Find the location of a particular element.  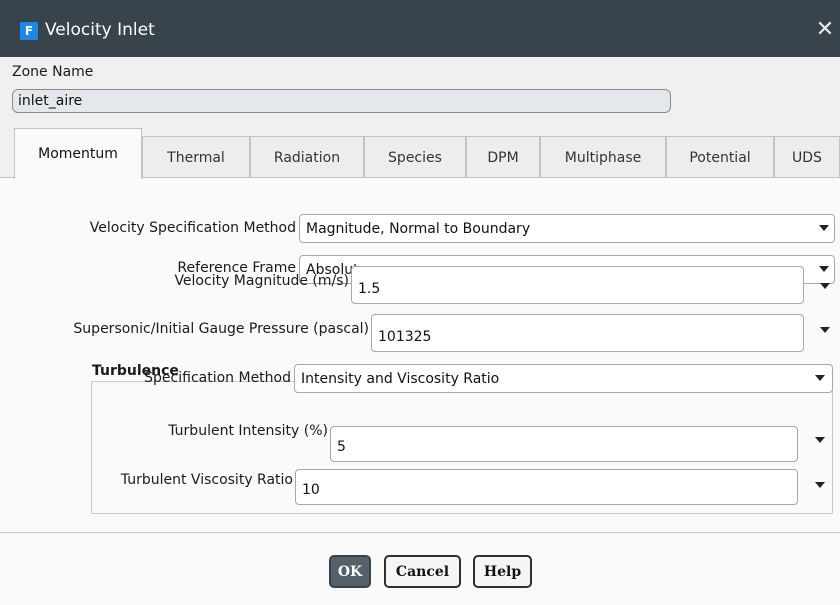

tab-uds: UDS is located at coordinates (807, 157).